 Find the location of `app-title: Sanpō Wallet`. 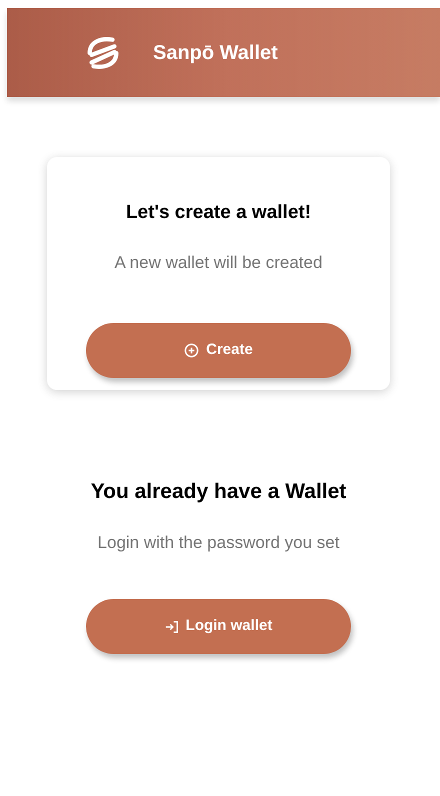

app-title: Sanpō Wallet is located at coordinates (215, 53).